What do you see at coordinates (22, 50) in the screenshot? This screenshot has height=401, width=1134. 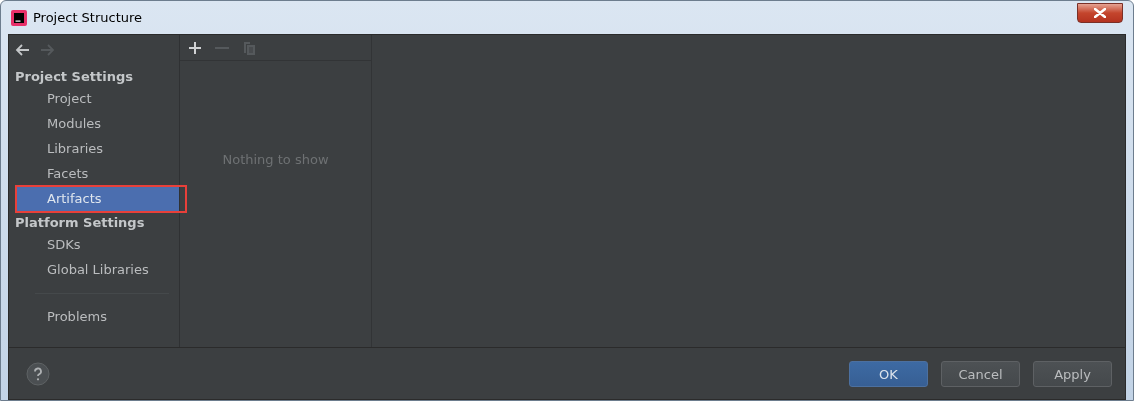 I see `left-arrow-icon` at bounding box center [22, 50].